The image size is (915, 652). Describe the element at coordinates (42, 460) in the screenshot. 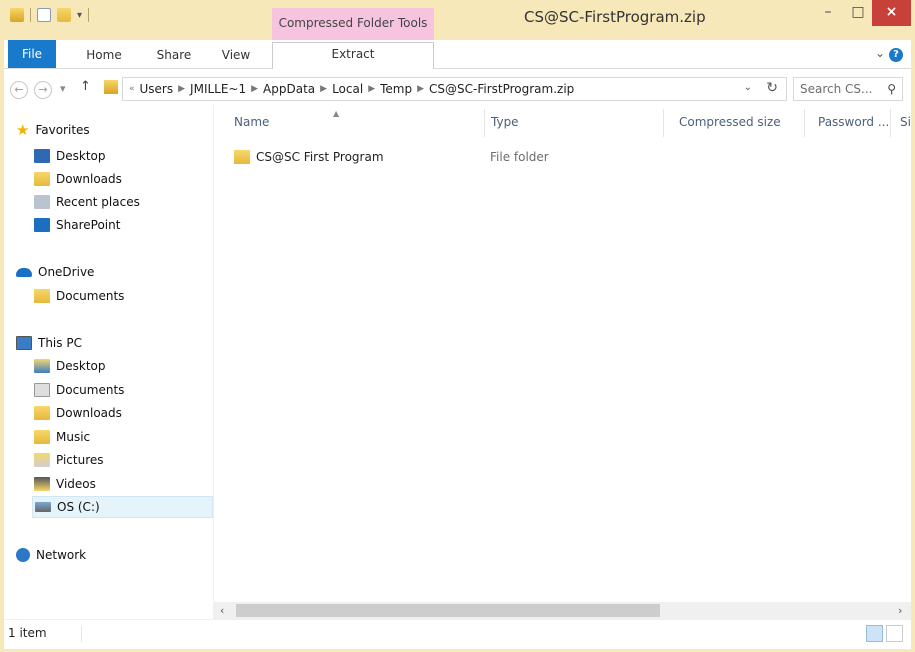

I see `pictures-icon` at that location.